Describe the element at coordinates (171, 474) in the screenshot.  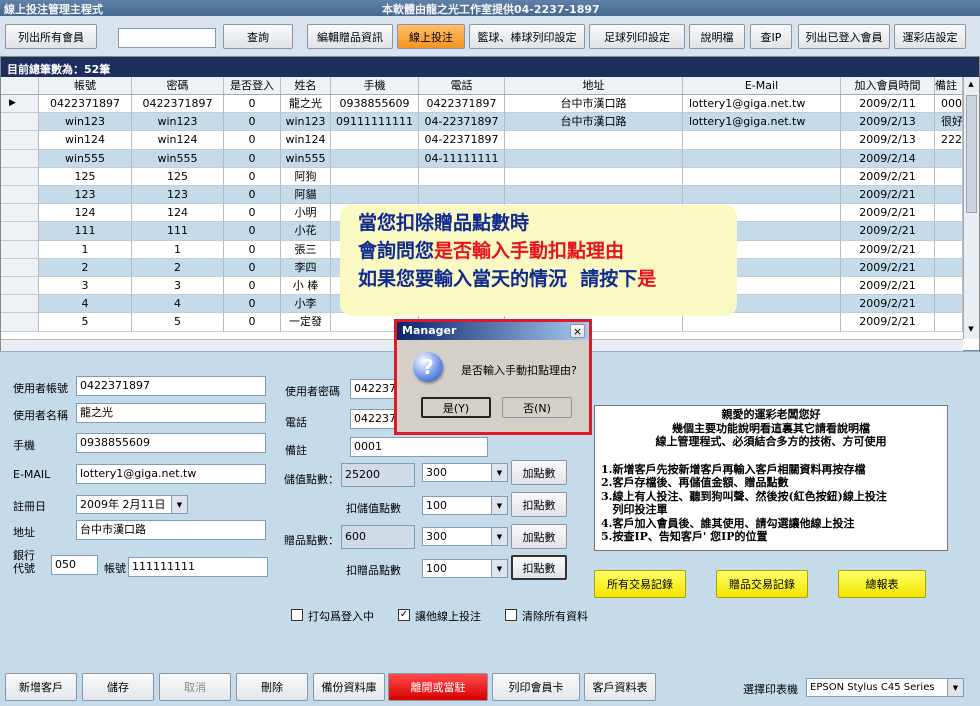
I see `email-input: lottery1@giga.net.tw` at that location.